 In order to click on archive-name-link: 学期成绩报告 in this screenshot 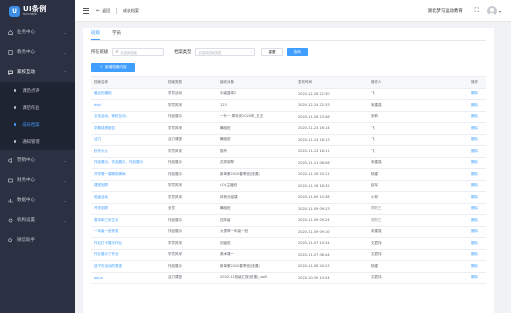, I will do `click(129, 128)`.